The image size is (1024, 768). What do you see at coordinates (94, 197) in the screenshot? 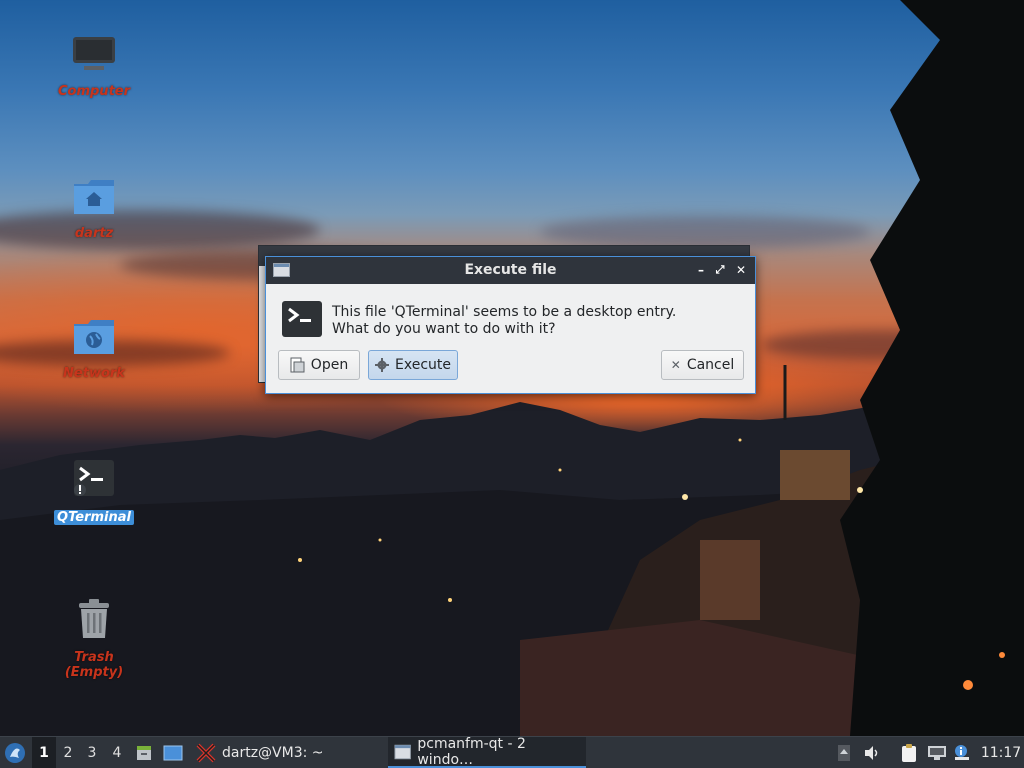
I see `home-folder-icon` at bounding box center [94, 197].